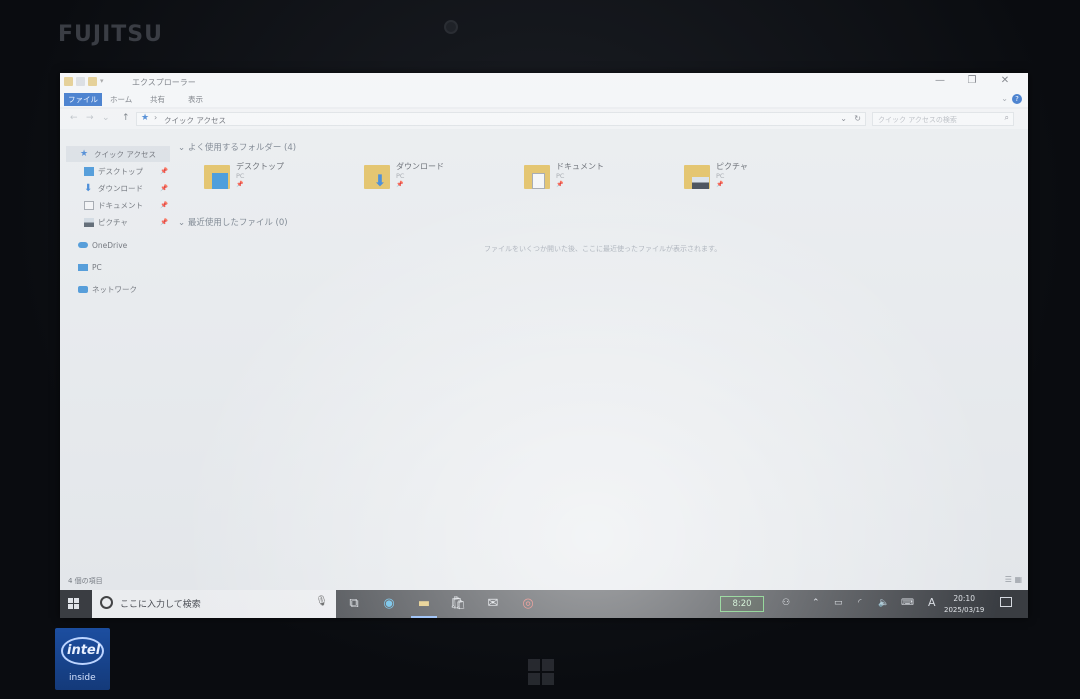  What do you see at coordinates (237, 147) in the screenshot?
I see `frequent-folders-header: ⌄ よく使用するフォルダー (4)` at bounding box center [237, 147].